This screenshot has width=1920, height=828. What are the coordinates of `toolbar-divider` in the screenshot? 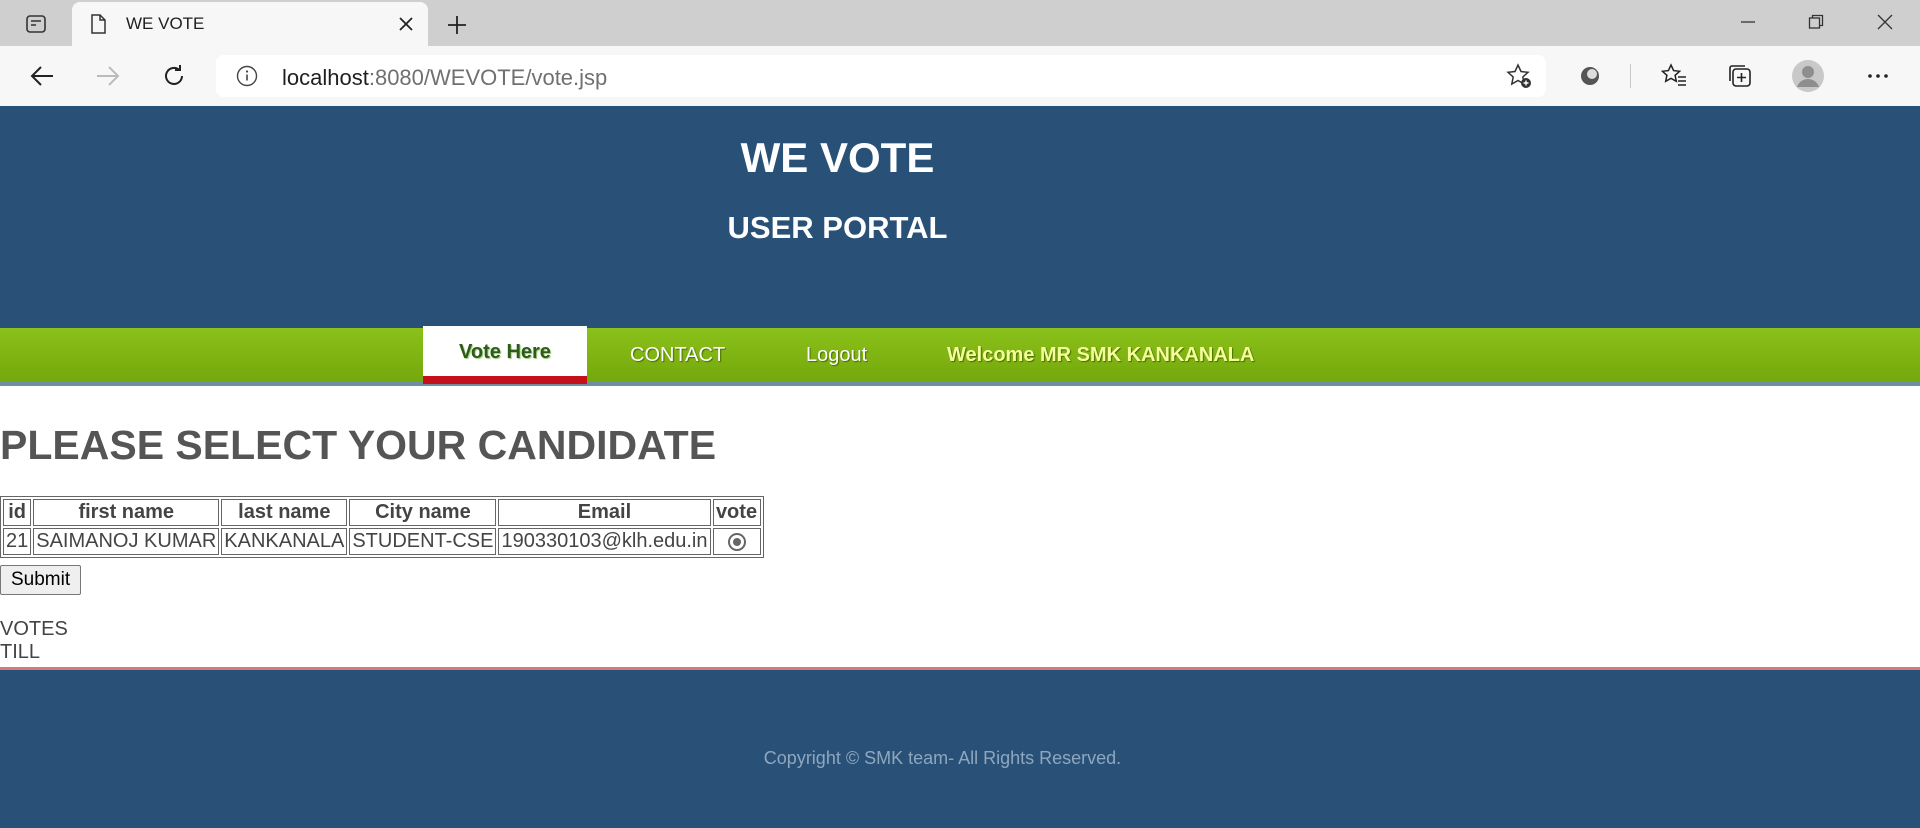 It's located at (1630, 76).